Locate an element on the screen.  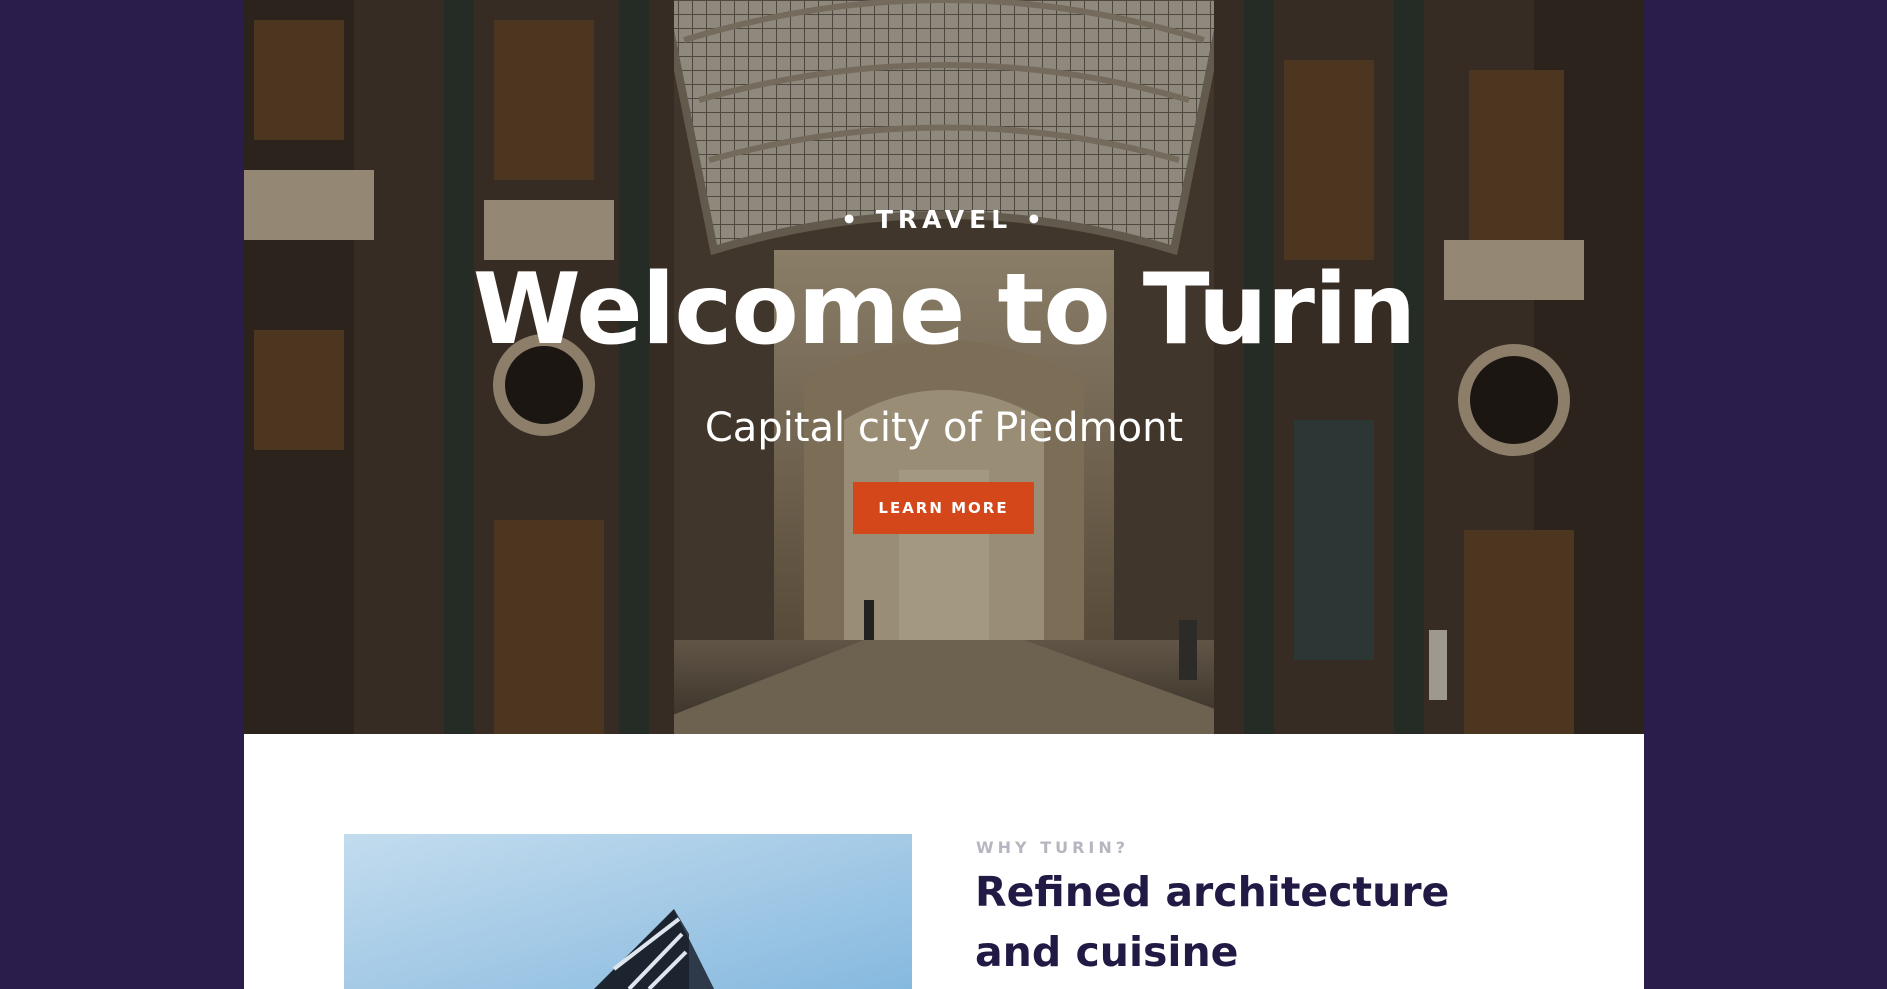
hero-title: Welcome to Turin is located at coordinates (944, 310).